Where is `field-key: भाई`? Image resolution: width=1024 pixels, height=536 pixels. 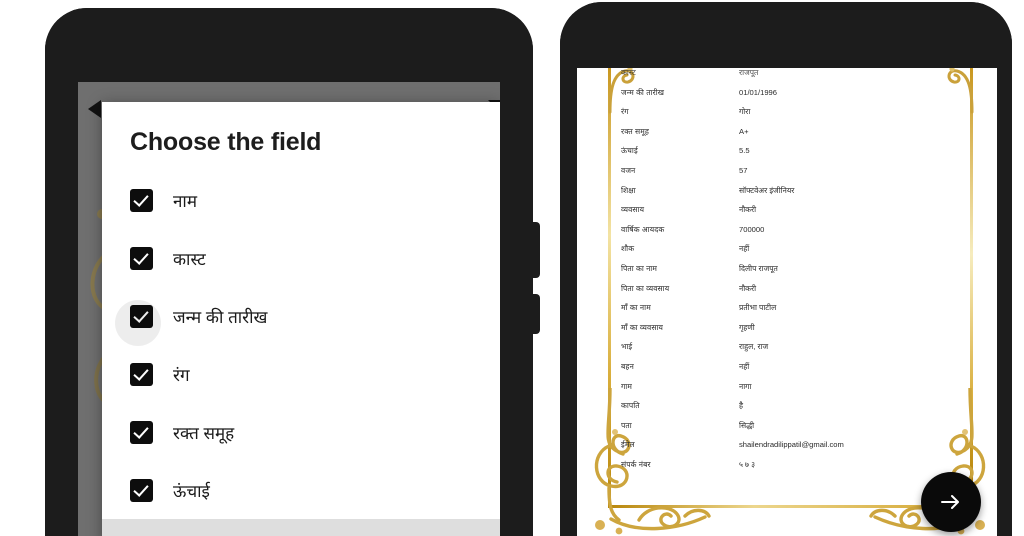 field-key: भाई is located at coordinates (627, 347).